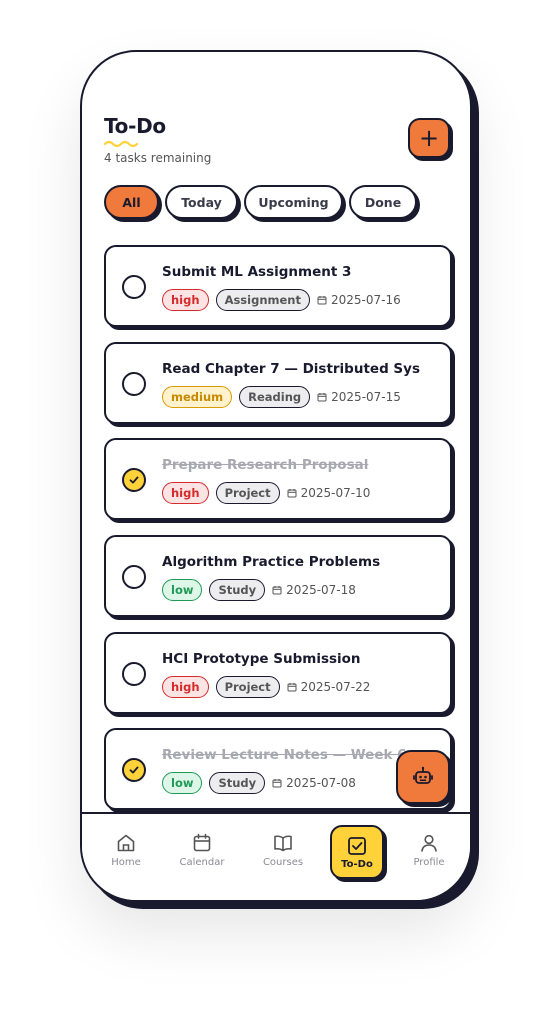 Image resolution: width=553 pixels, height=1012 pixels. I want to click on add-task-button: +, so click(429, 138).